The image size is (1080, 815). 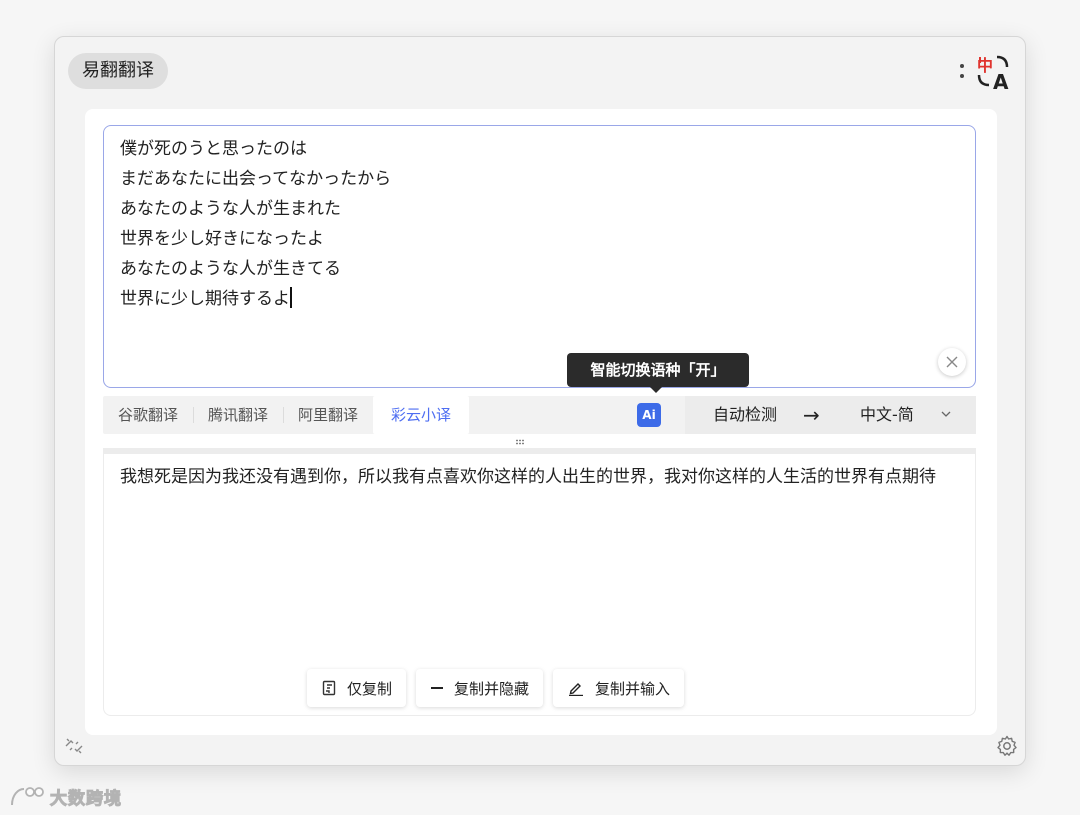 I want to click on translate-zh-a-icon: 中 A, so click(x=995, y=71).